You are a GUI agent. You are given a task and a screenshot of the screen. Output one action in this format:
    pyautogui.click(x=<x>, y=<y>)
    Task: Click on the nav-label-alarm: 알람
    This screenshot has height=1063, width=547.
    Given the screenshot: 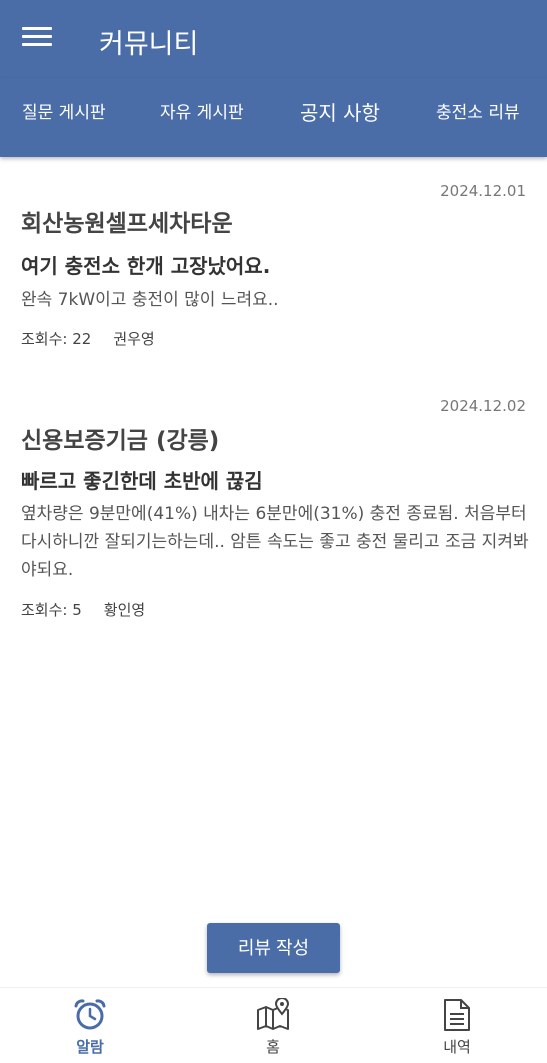 What is the action you would take?
    pyautogui.click(x=90, y=1047)
    